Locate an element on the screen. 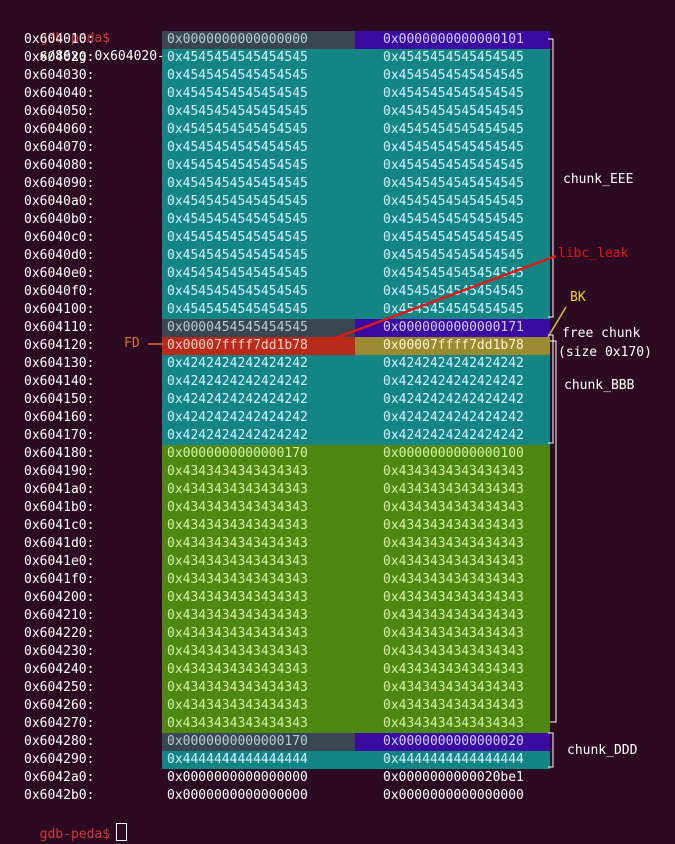 The height and width of the screenshot is (844, 675). chunk-bbb-label: chunk_BBB is located at coordinates (599, 385).